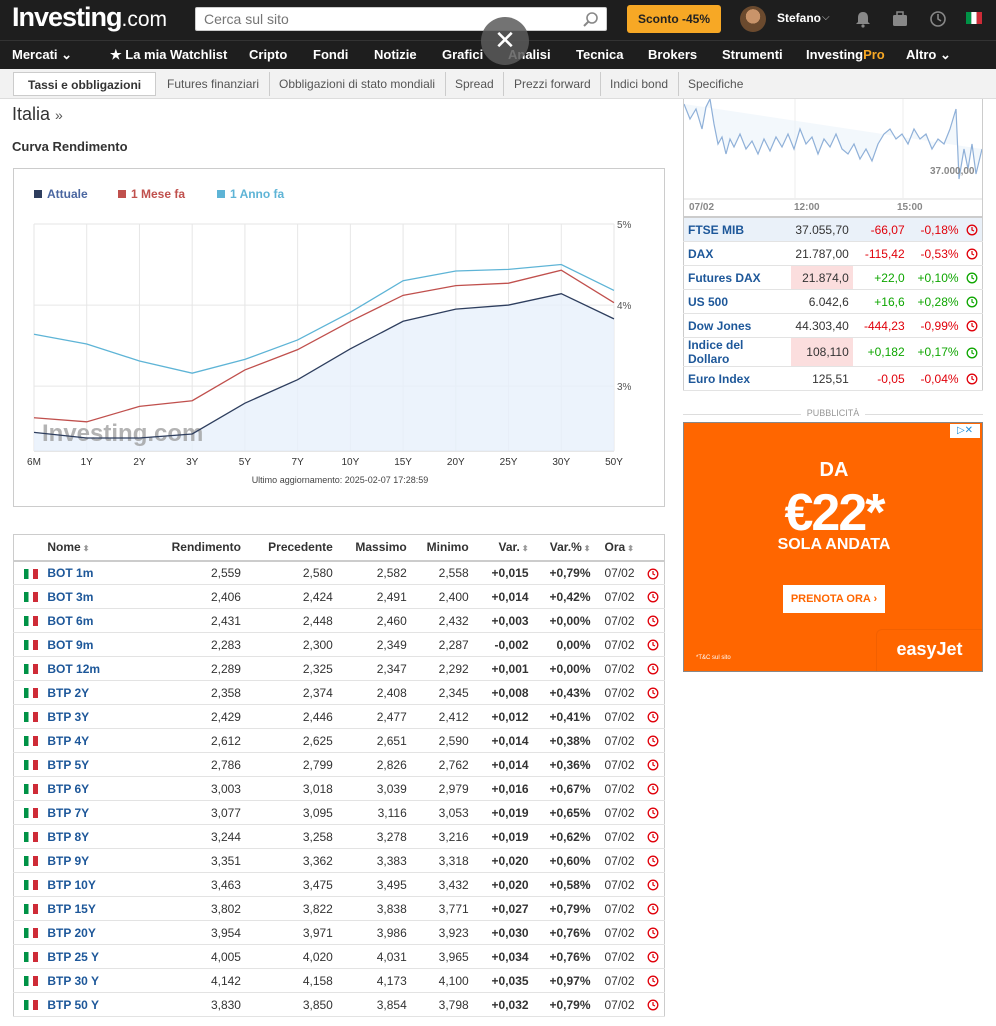  I want to click on tab-specifiche: Specifiche, so click(715, 84).